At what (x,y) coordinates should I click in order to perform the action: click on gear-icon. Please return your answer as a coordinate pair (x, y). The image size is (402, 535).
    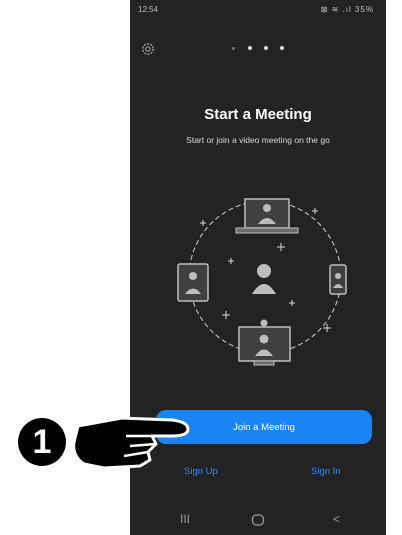
    Looking at the image, I should click on (148, 49).